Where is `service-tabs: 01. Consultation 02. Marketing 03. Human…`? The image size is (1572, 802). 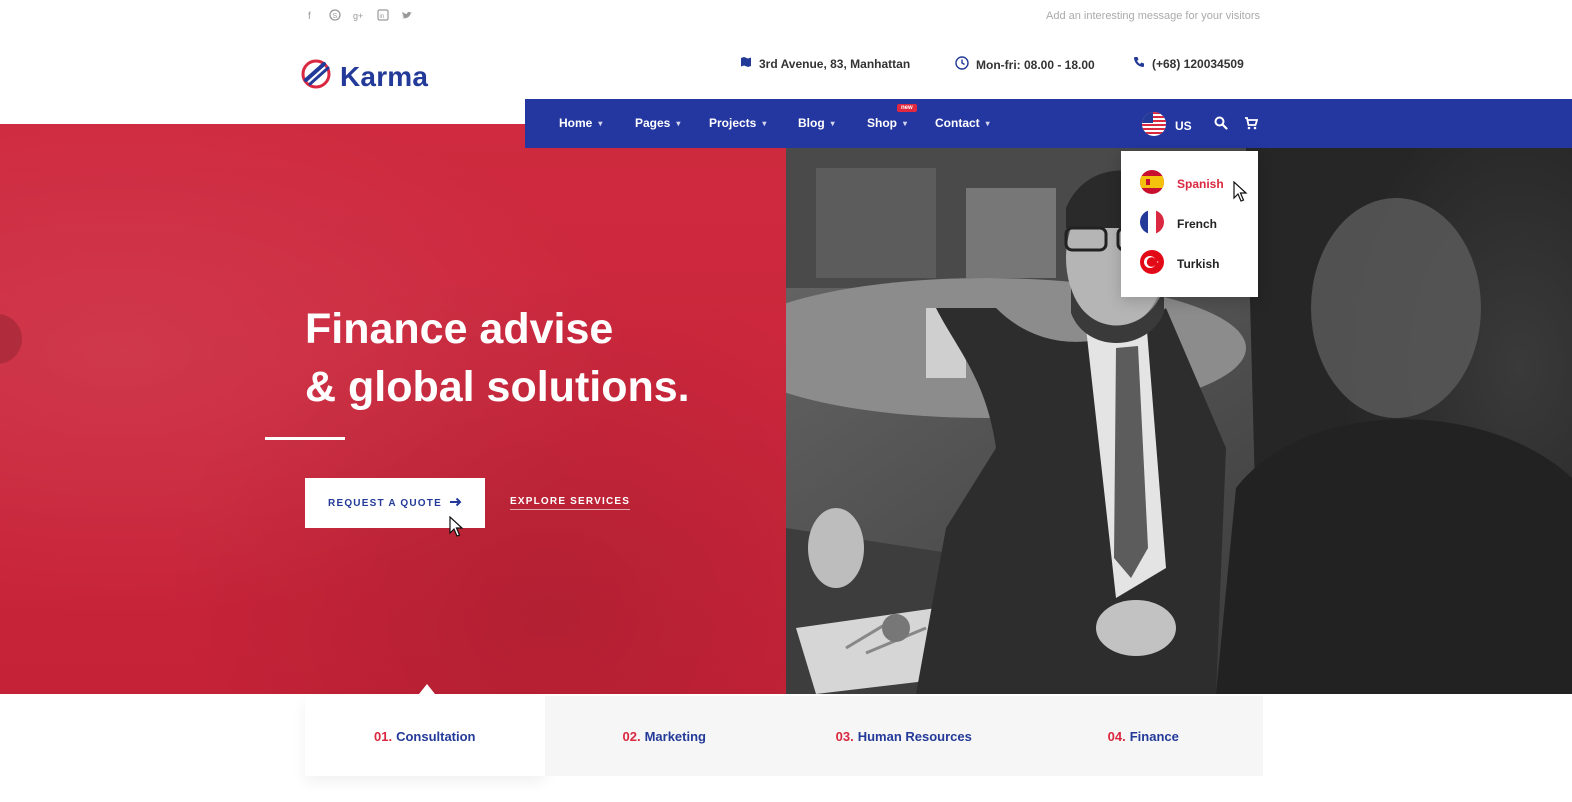 service-tabs: 01. Consultation 02. Marketing 03. Human… is located at coordinates (784, 736).